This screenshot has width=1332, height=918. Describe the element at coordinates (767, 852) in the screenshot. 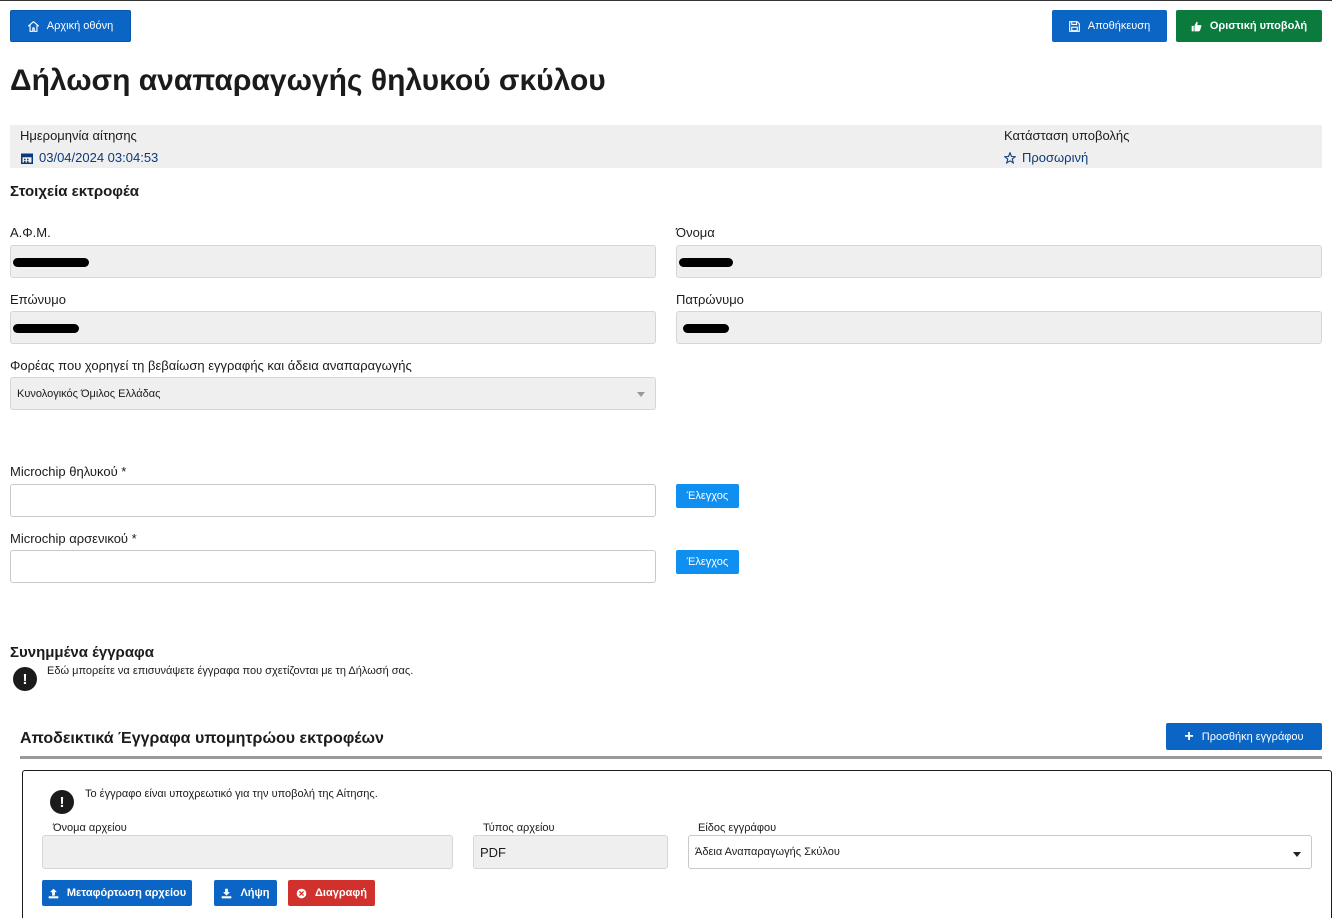

I see `document-type-value: Άδεια Αναπαραγωγής Σκύλου` at that location.